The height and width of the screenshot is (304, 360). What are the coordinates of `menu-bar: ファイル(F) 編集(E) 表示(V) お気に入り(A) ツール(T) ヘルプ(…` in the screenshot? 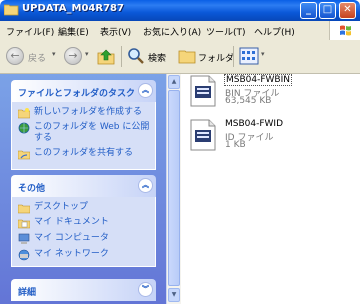 It's located at (180, 31).